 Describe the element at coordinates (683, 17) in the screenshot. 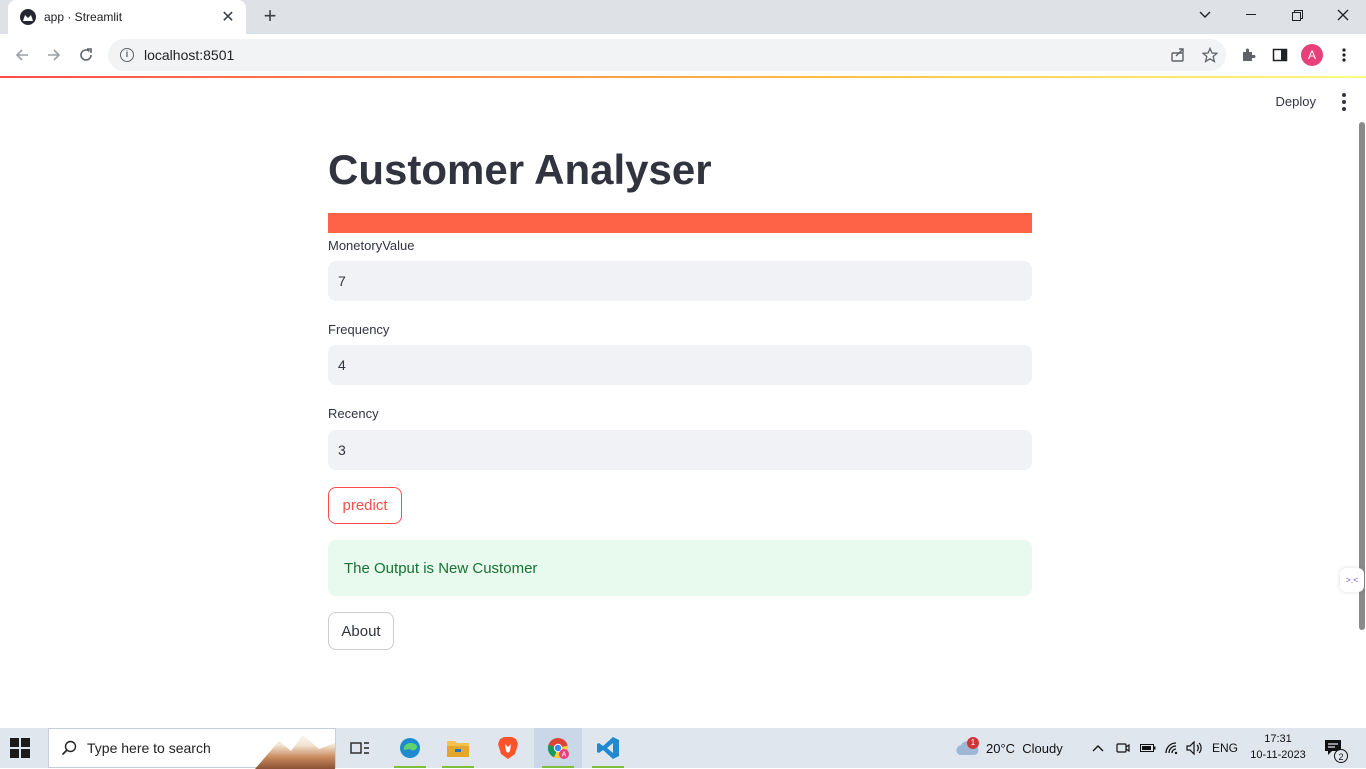

I see `browser-tab-bar: app · Streamlit ✕ +` at that location.